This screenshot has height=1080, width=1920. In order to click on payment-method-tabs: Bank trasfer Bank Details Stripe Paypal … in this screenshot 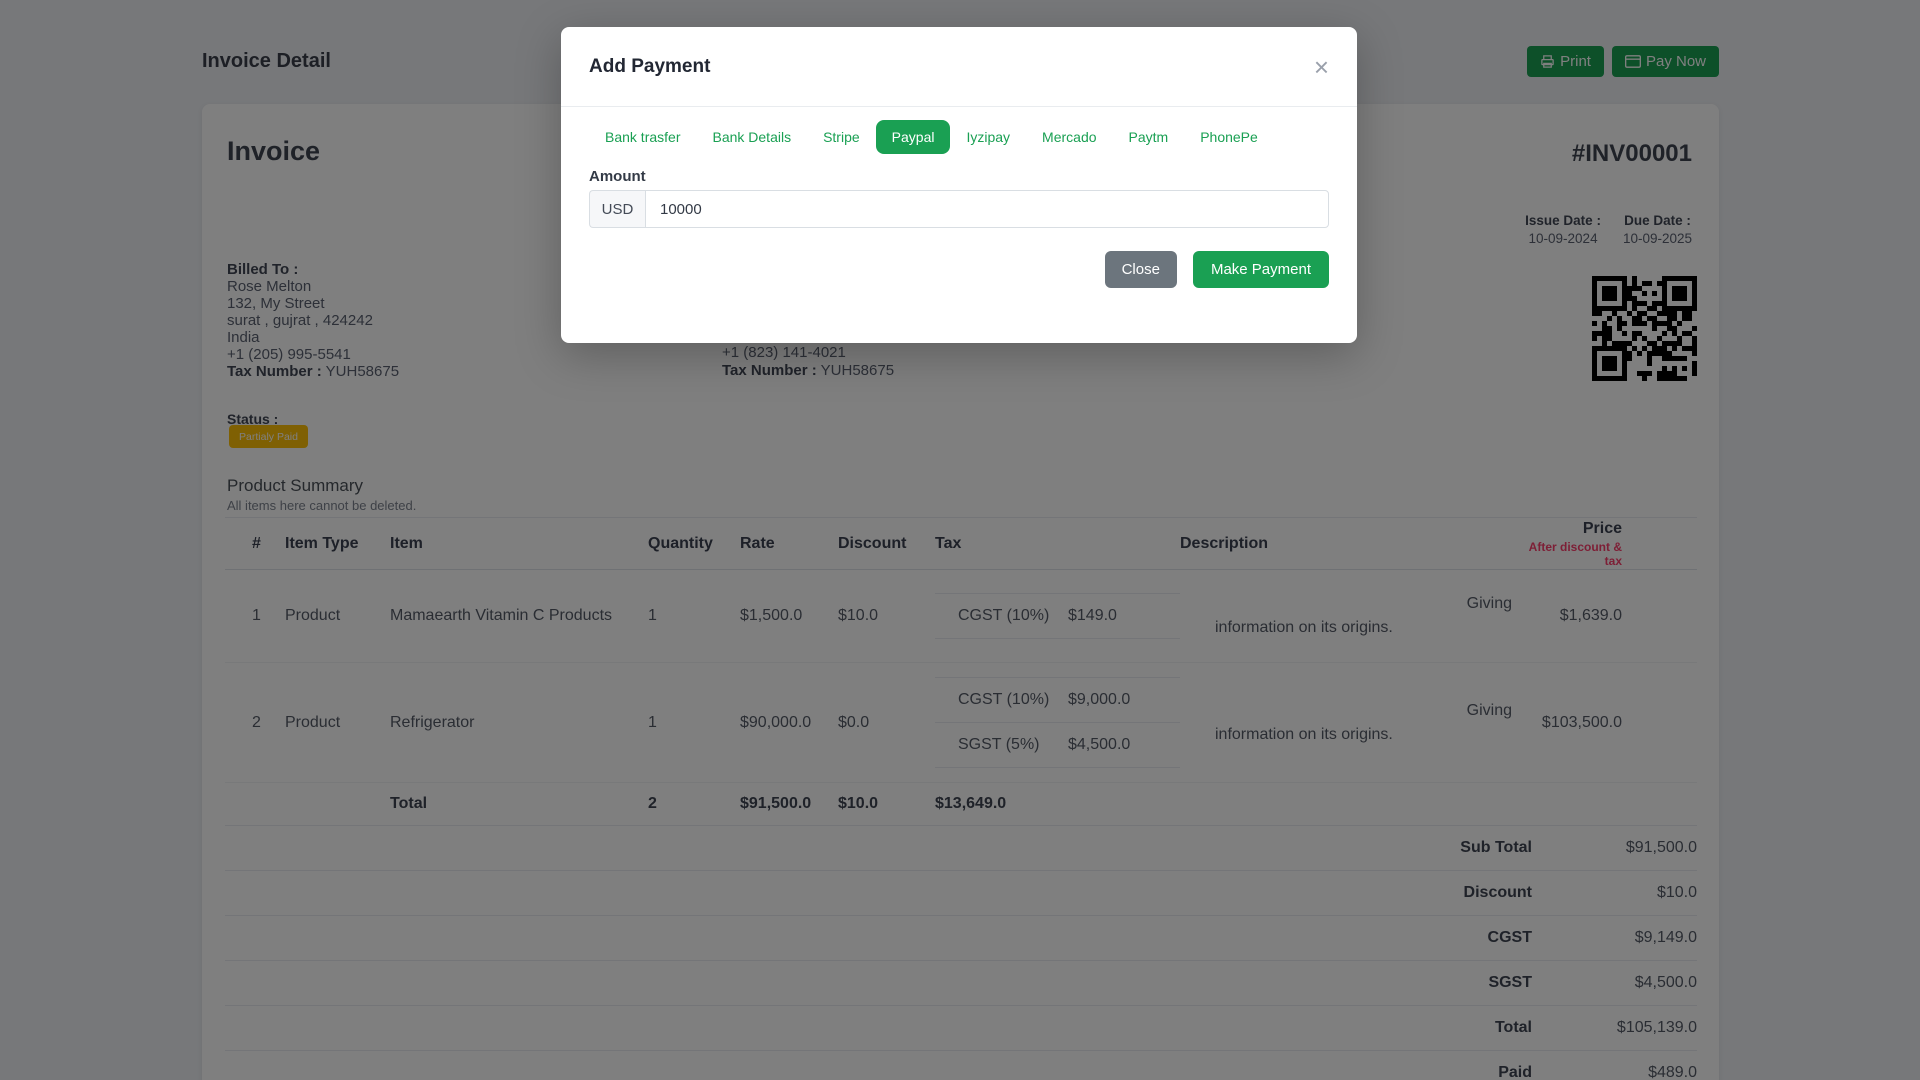, I will do `click(959, 137)`.